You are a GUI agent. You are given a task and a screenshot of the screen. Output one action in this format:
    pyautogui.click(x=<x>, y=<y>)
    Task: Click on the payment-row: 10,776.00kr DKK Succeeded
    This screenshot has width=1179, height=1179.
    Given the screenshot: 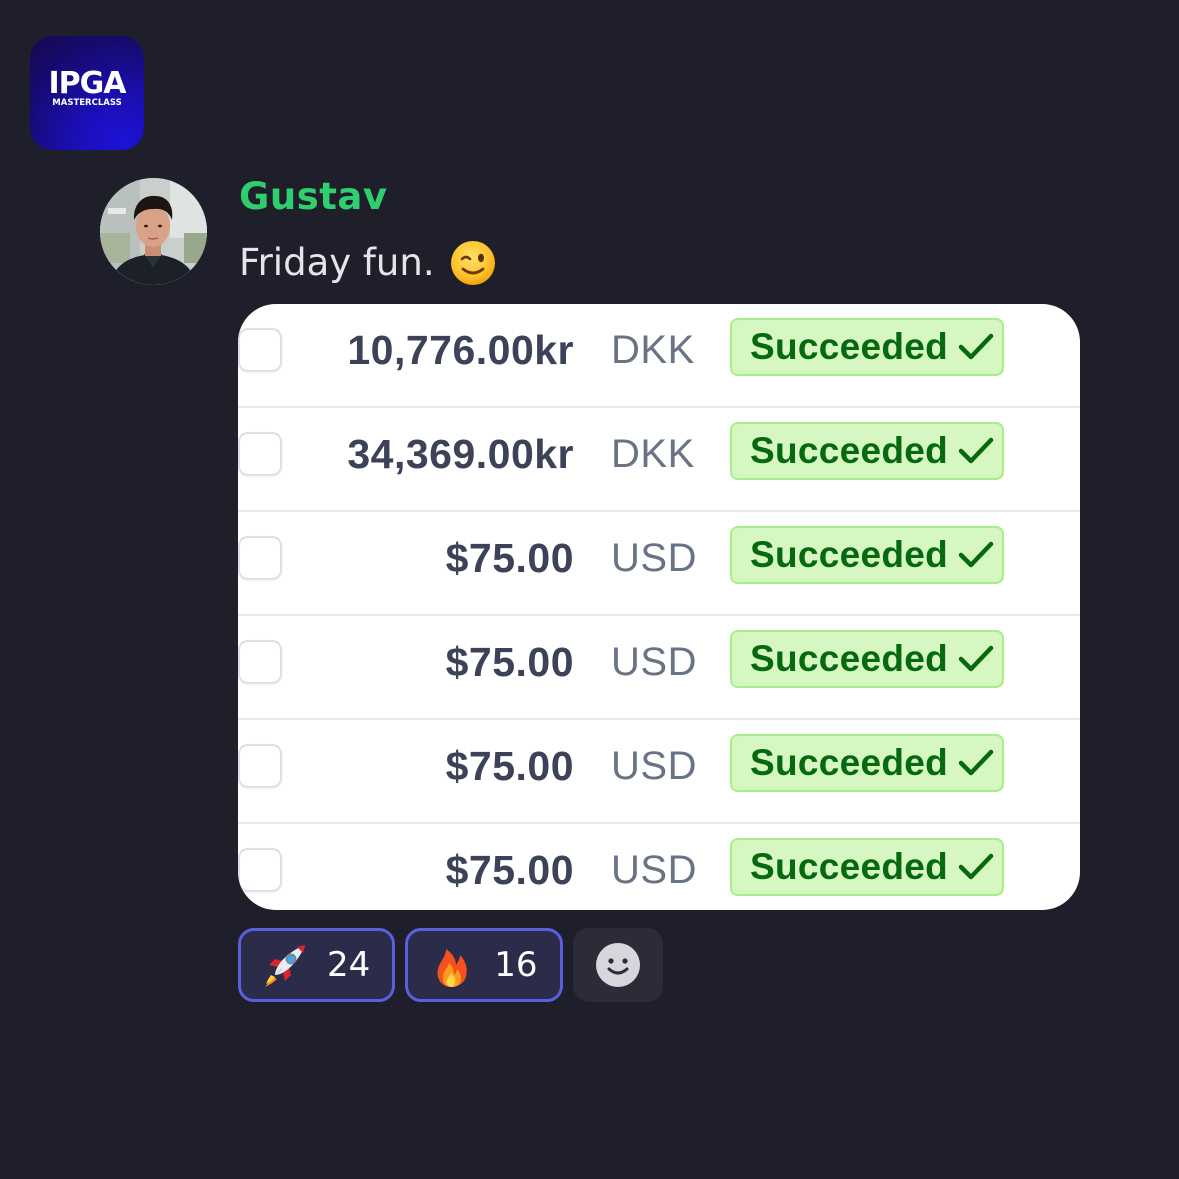 What is the action you would take?
    pyautogui.click(x=659, y=356)
    